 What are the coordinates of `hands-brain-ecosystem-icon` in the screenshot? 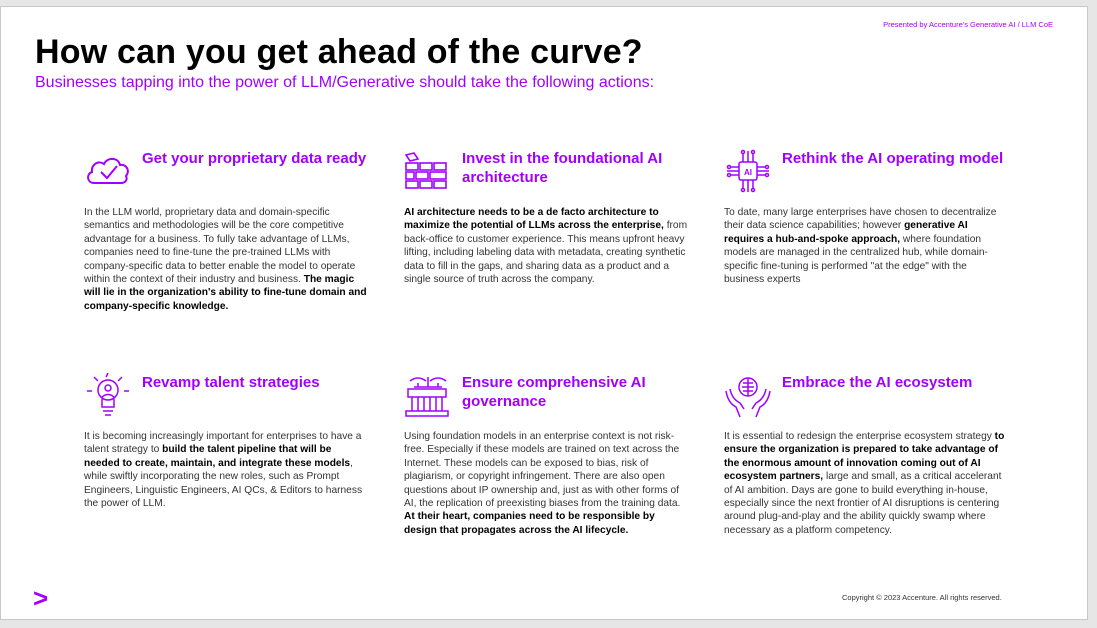 It's located at (748, 396).